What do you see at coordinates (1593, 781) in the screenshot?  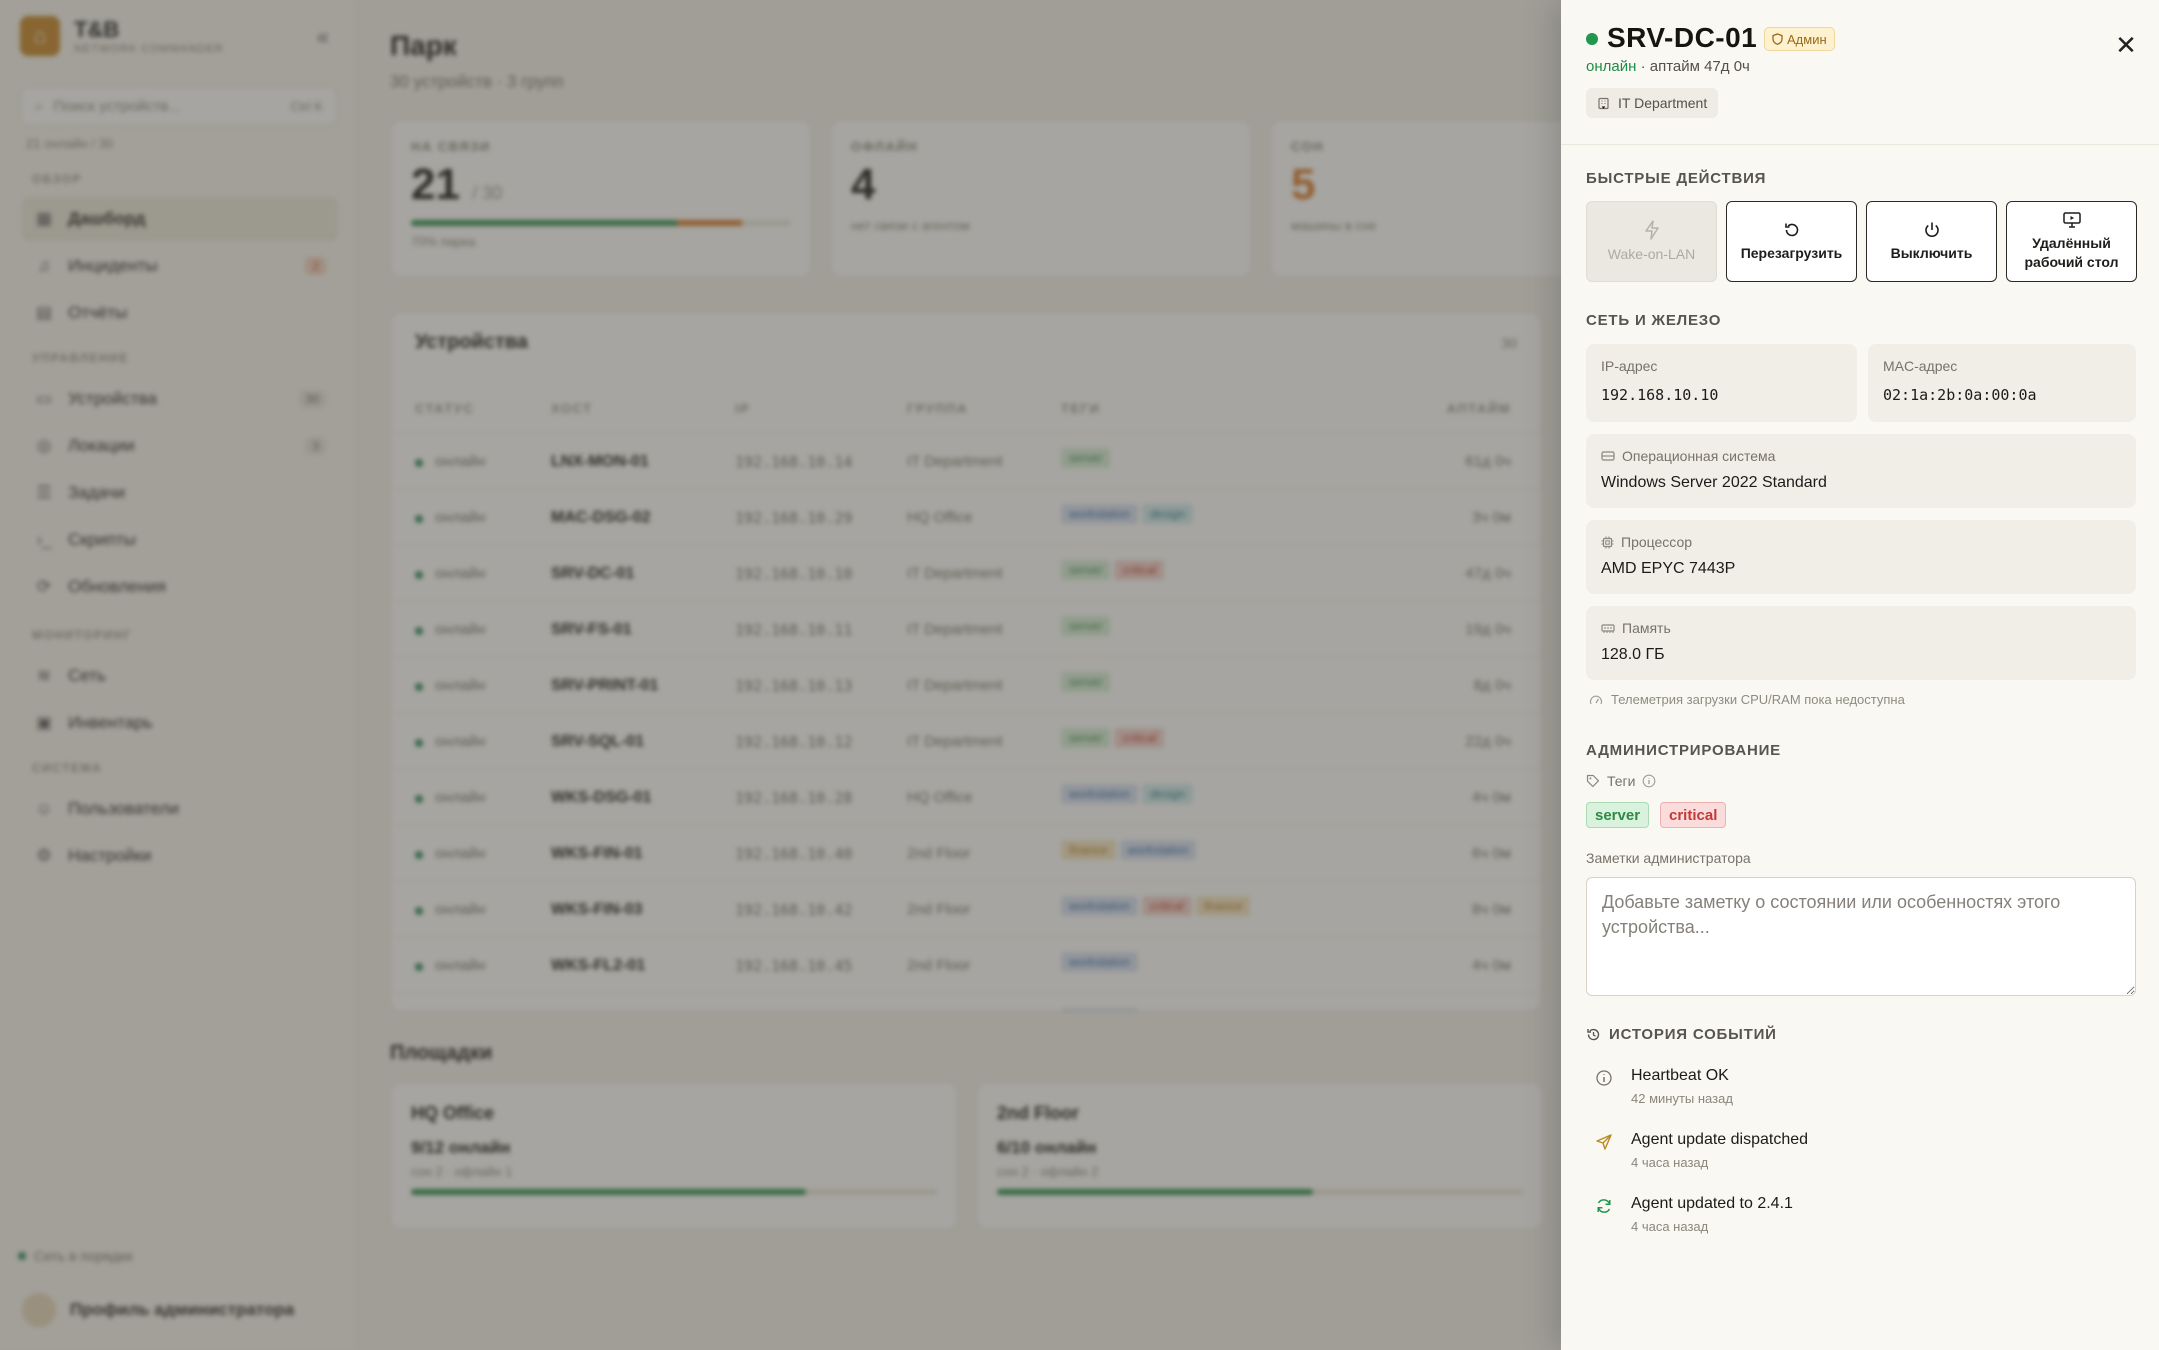 I see `tag-icon` at bounding box center [1593, 781].